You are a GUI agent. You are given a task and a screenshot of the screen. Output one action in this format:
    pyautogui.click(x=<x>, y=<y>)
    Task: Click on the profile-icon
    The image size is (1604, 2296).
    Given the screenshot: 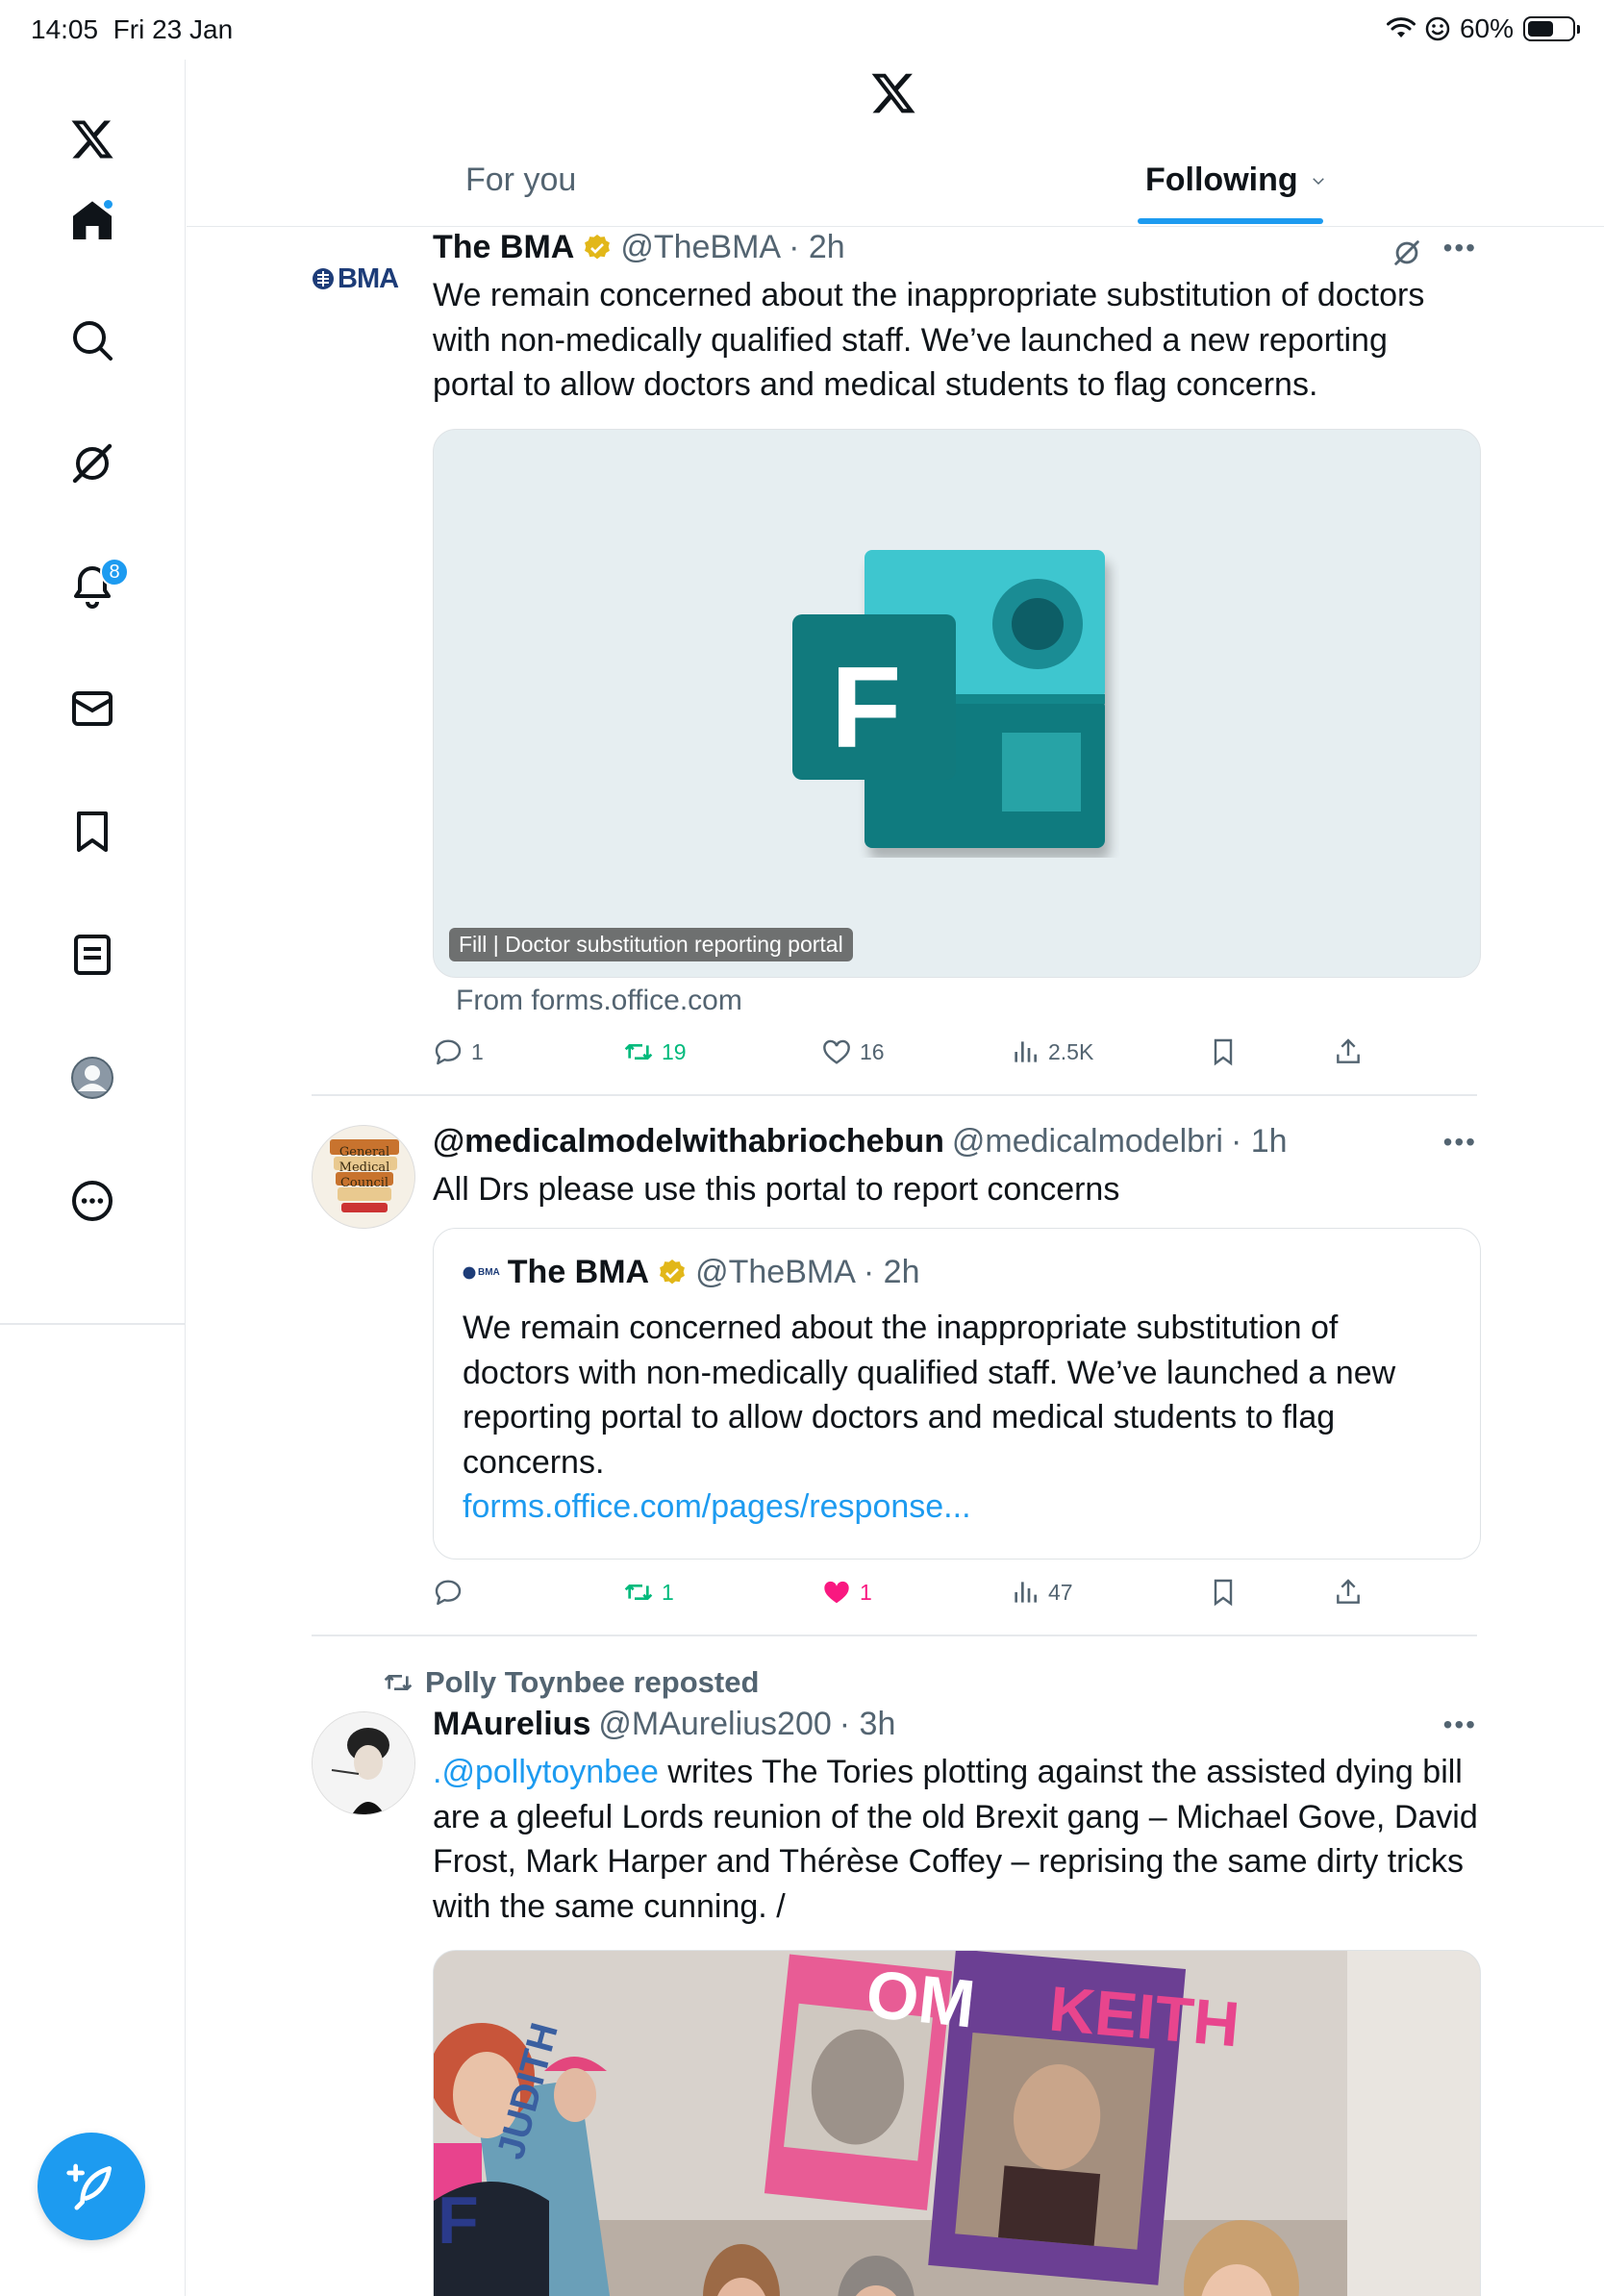 What is the action you would take?
    pyautogui.click(x=92, y=1078)
    